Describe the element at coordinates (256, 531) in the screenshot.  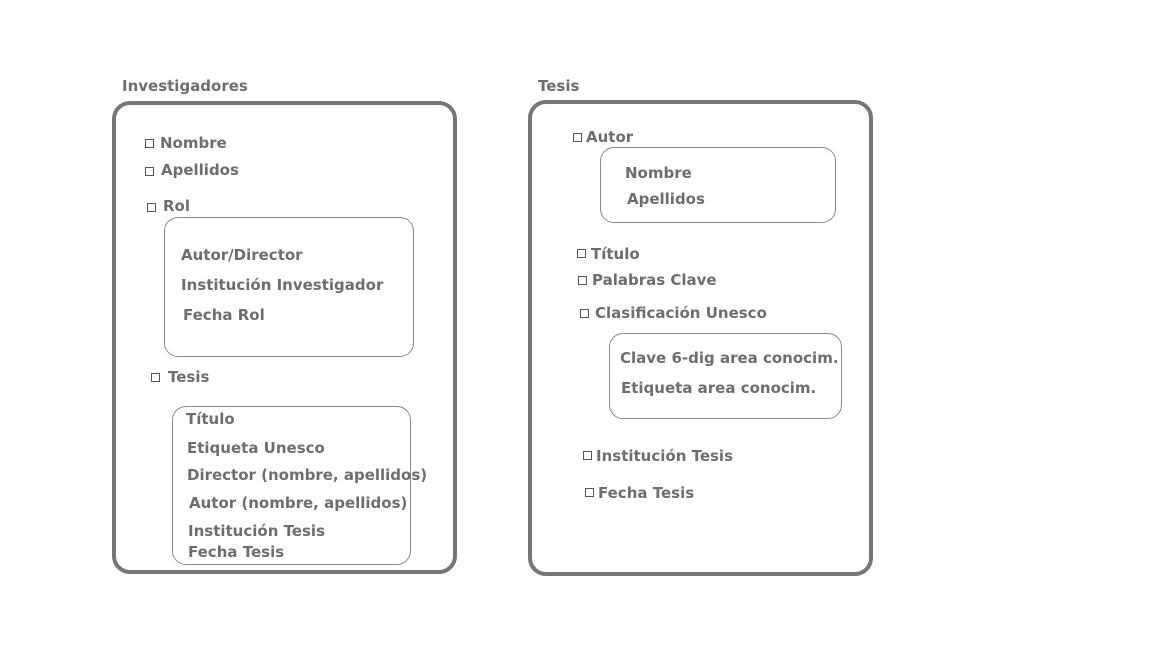
I see `tesis-item: Institución Tesis` at that location.